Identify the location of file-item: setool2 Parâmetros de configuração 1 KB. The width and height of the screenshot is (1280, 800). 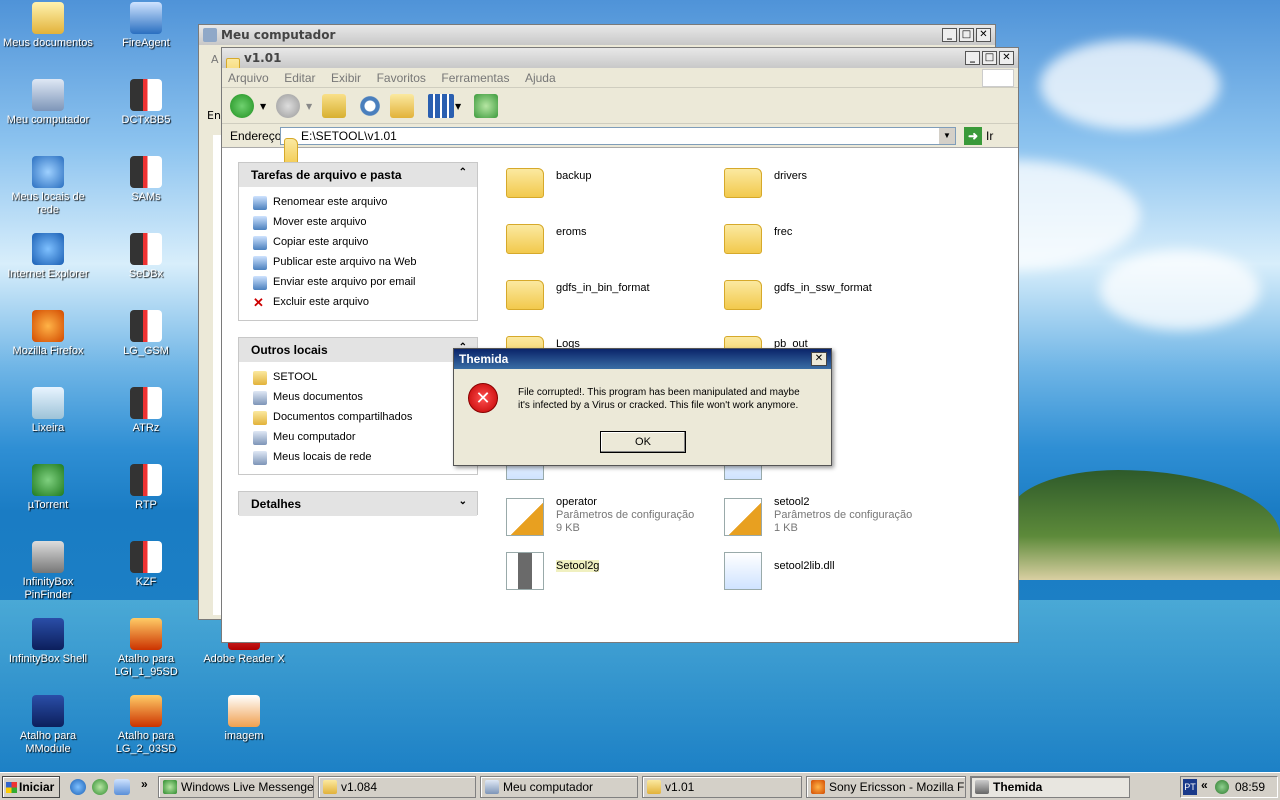
(829, 518).